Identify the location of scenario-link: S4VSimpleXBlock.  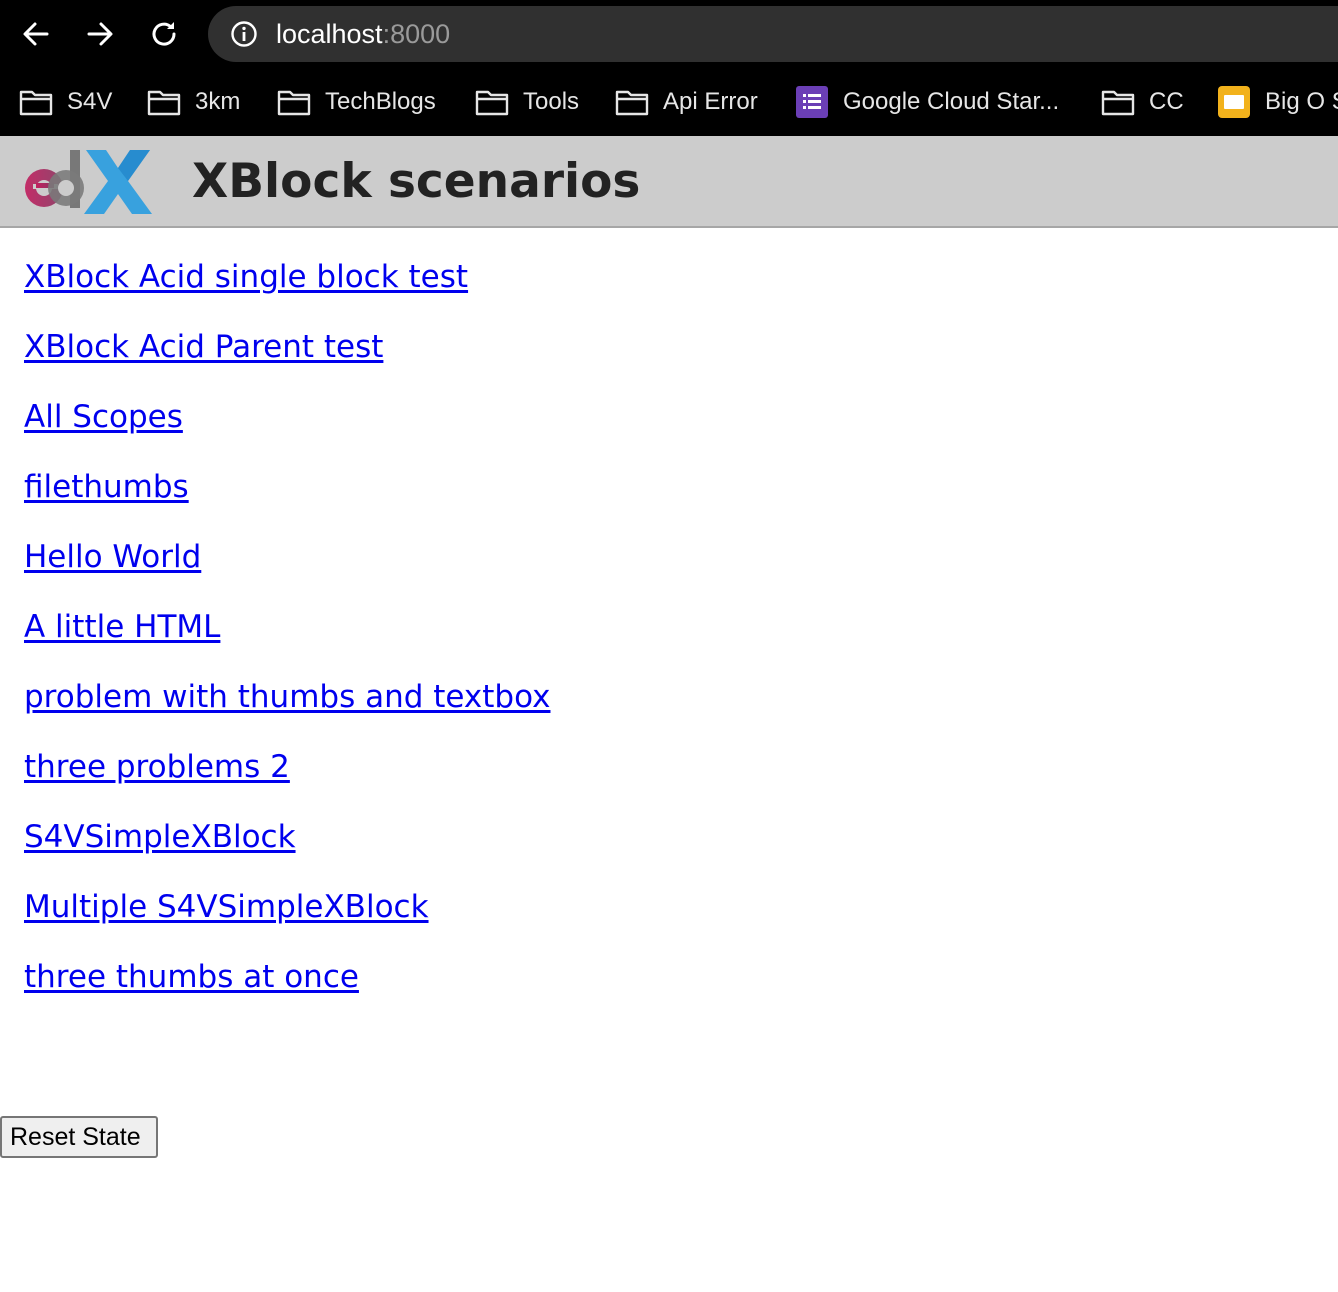
(160, 837).